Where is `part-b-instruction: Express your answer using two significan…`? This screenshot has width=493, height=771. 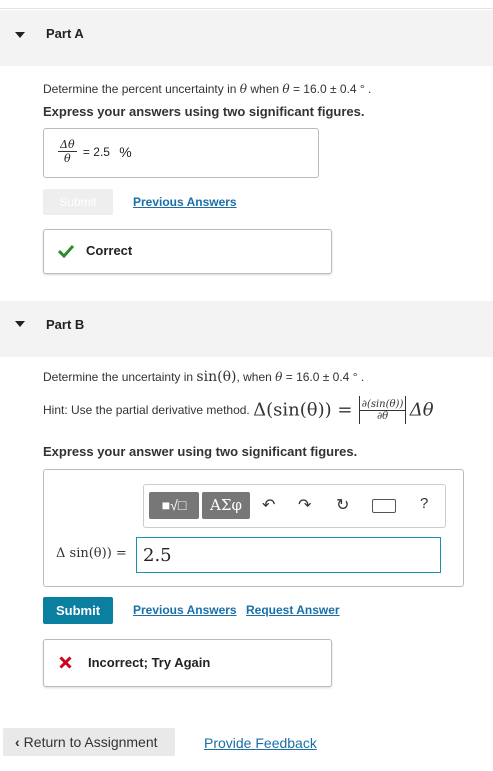
part-b-instruction: Express your answer using two significan… is located at coordinates (200, 451).